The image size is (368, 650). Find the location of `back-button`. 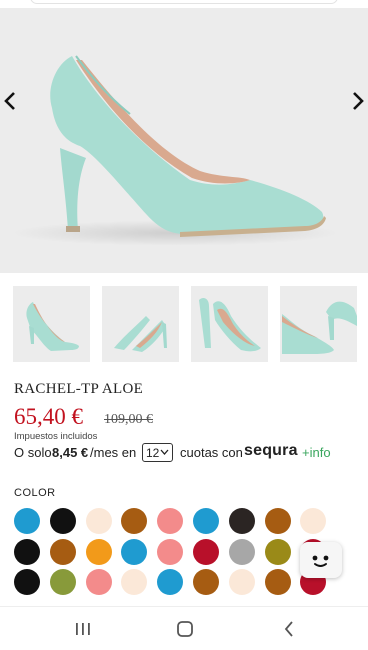

back-button is located at coordinates (289, 629).